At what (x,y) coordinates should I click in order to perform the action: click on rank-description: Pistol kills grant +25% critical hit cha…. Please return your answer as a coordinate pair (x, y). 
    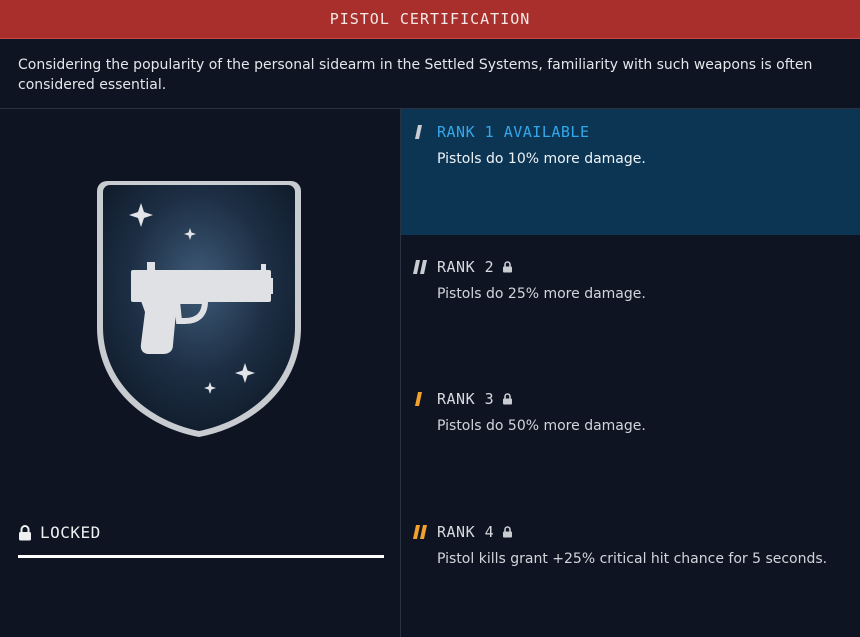
    Looking at the image, I should click on (632, 559).